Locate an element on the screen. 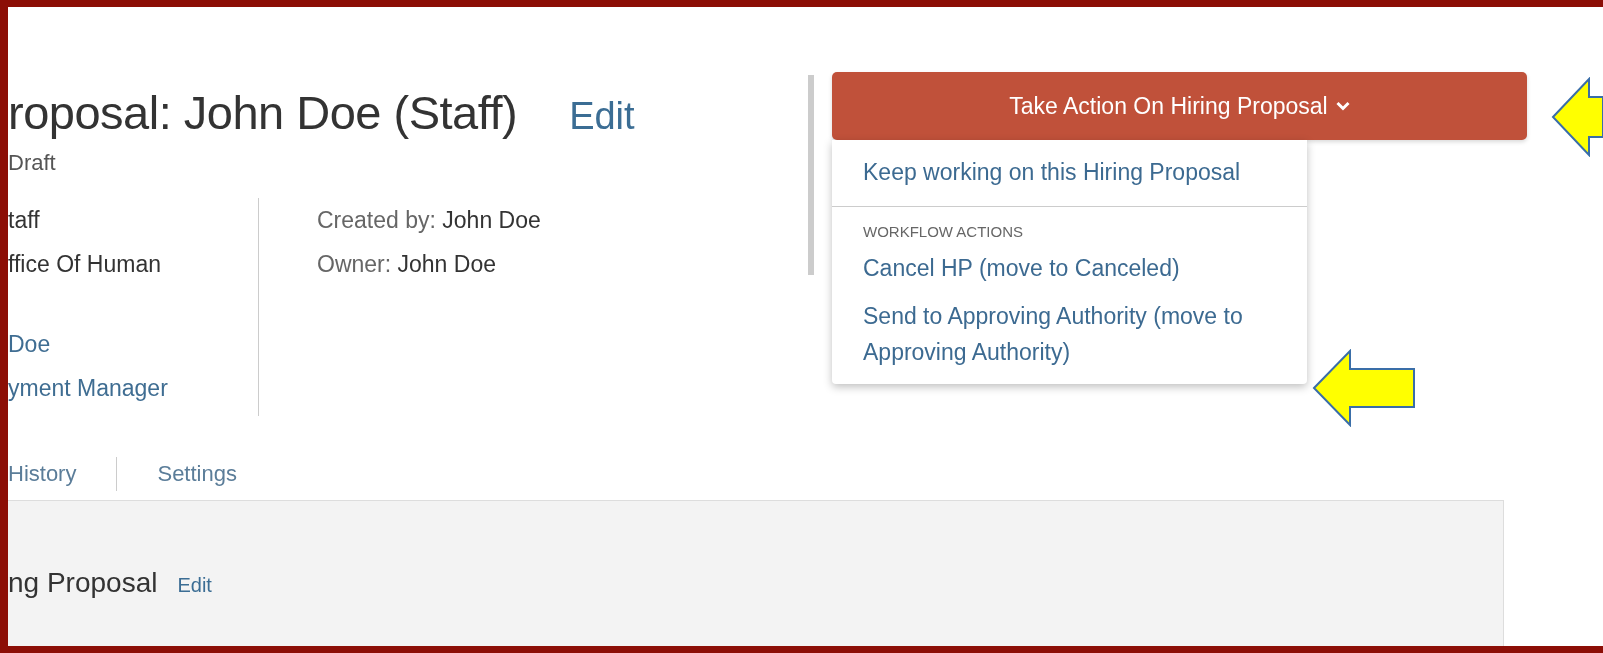 The height and width of the screenshot is (653, 1603). detail-text: Created by: John Doe is located at coordinates (429, 220).